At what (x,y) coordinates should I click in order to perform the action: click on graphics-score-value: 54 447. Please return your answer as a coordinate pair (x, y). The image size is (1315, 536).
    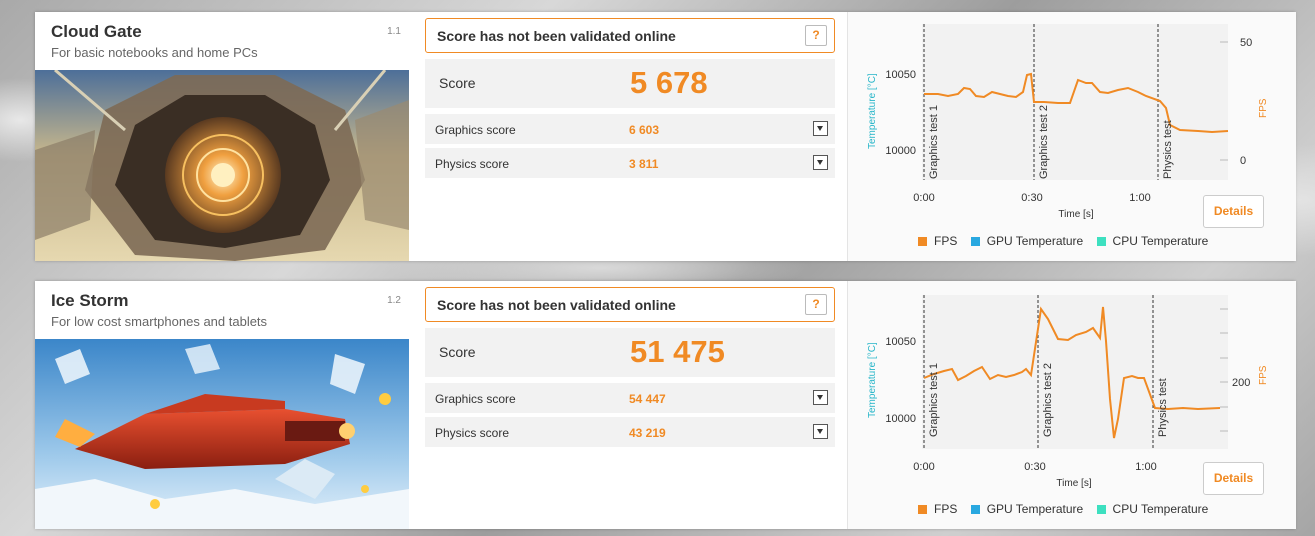
    Looking at the image, I should click on (647, 399).